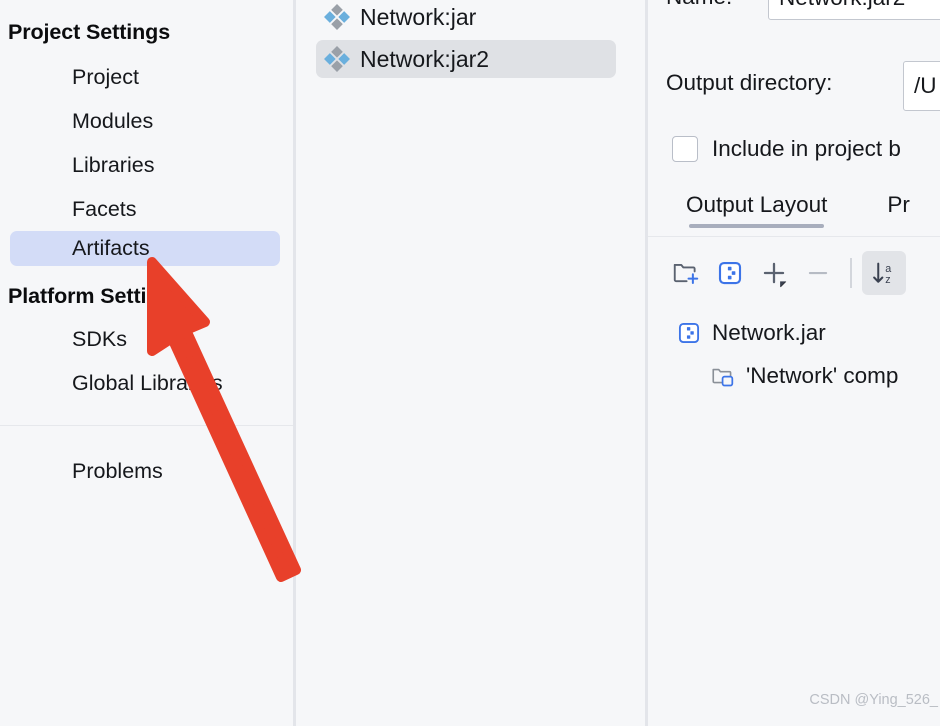 The image size is (940, 726). I want to click on list-item-label: Network:jar2, so click(425, 58).